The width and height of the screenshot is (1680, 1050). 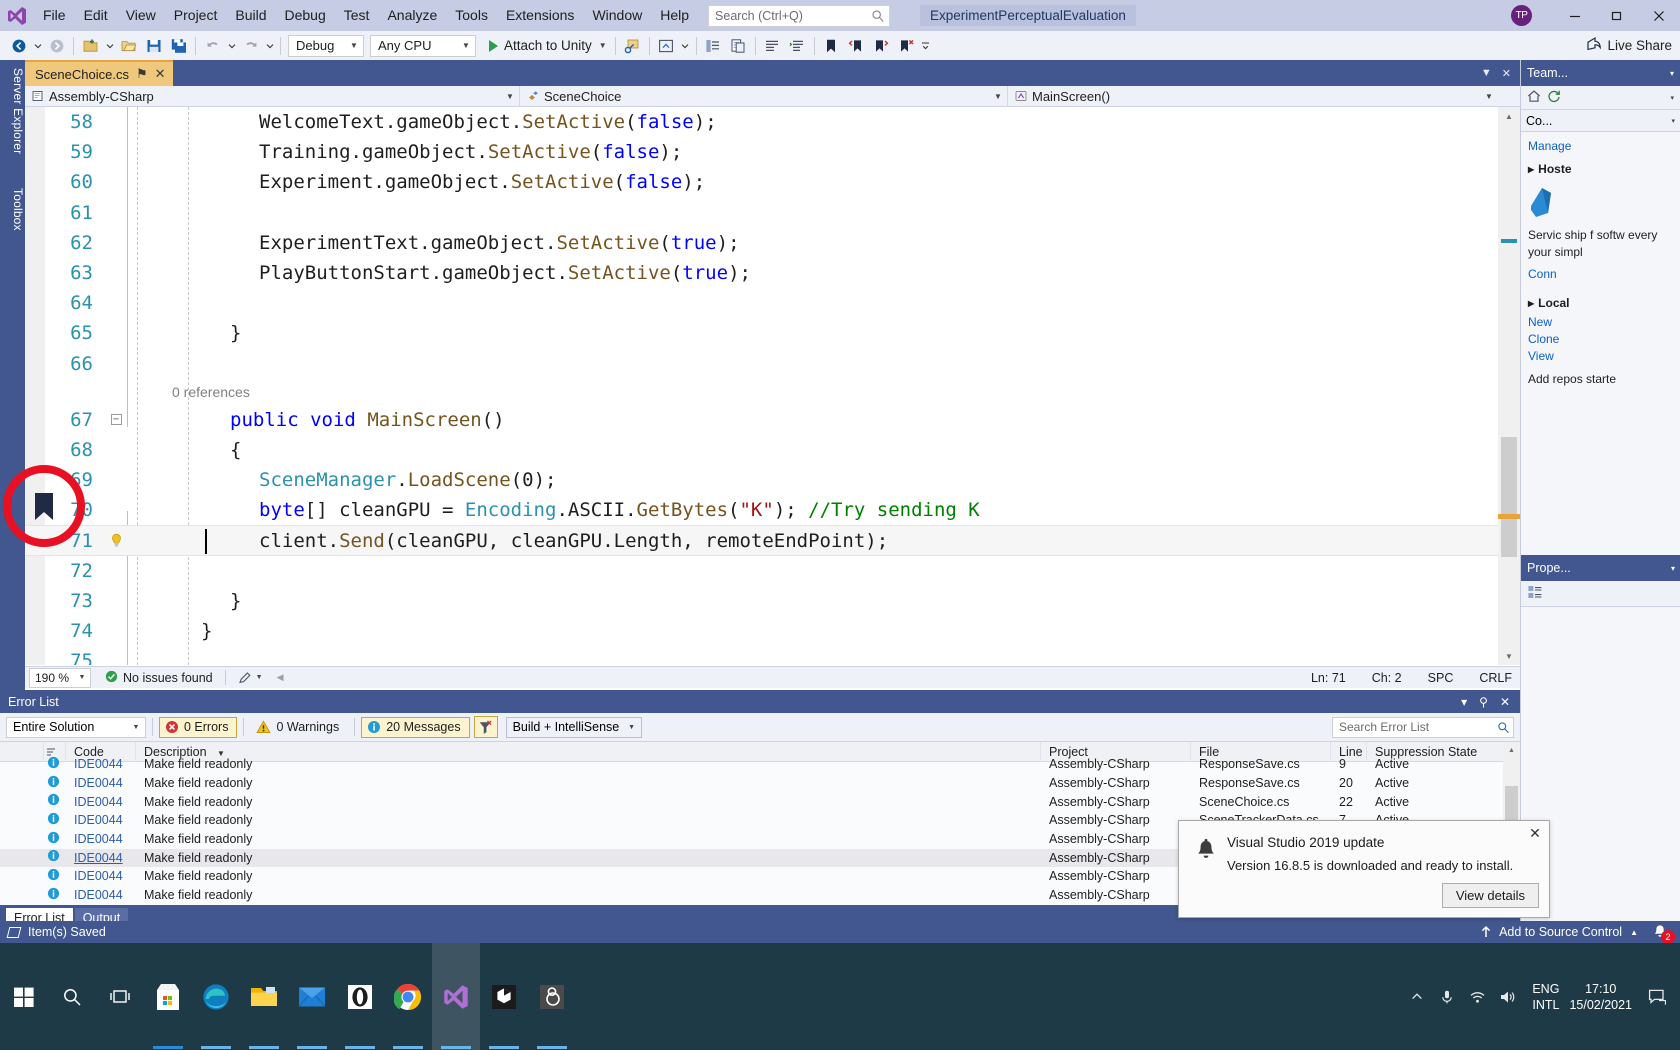 What do you see at coordinates (685, 46) in the screenshot?
I see `preview-dropdown-icon` at bounding box center [685, 46].